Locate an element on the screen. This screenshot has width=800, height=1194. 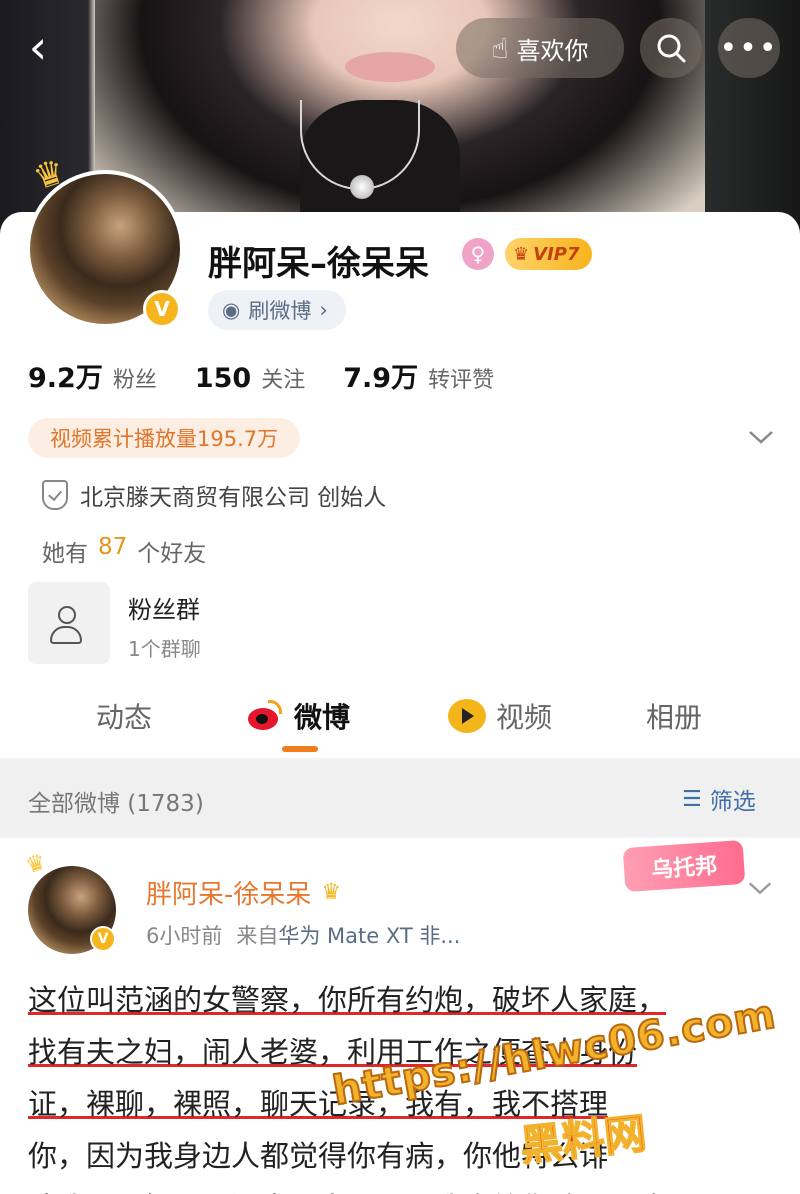
video-play-icon is located at coordinates (467, 716).